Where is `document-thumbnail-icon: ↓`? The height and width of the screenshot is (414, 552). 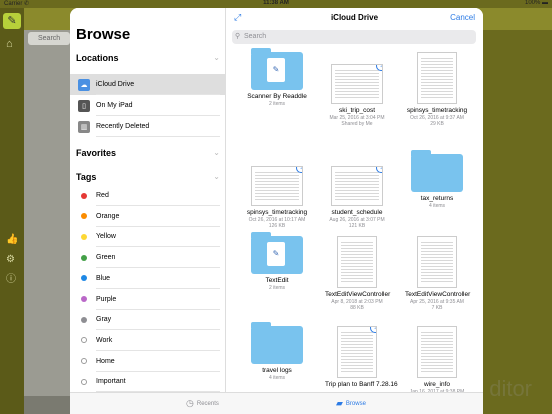 document-thumbnail-icon: ↓ is located at coordinates (357, 186).